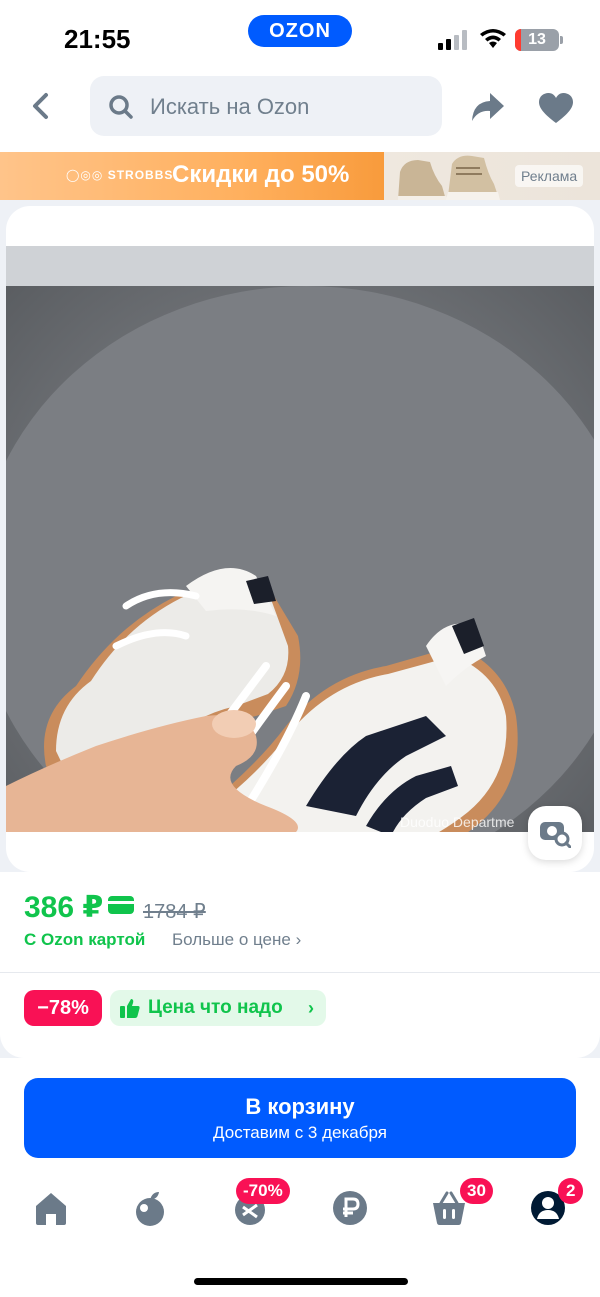 Image resolution: width=600 pixels, height=1297 pixels. Describe the element at coordinates (539, 40) in the screenshot. I see `battery-indicator: 13` at that location.